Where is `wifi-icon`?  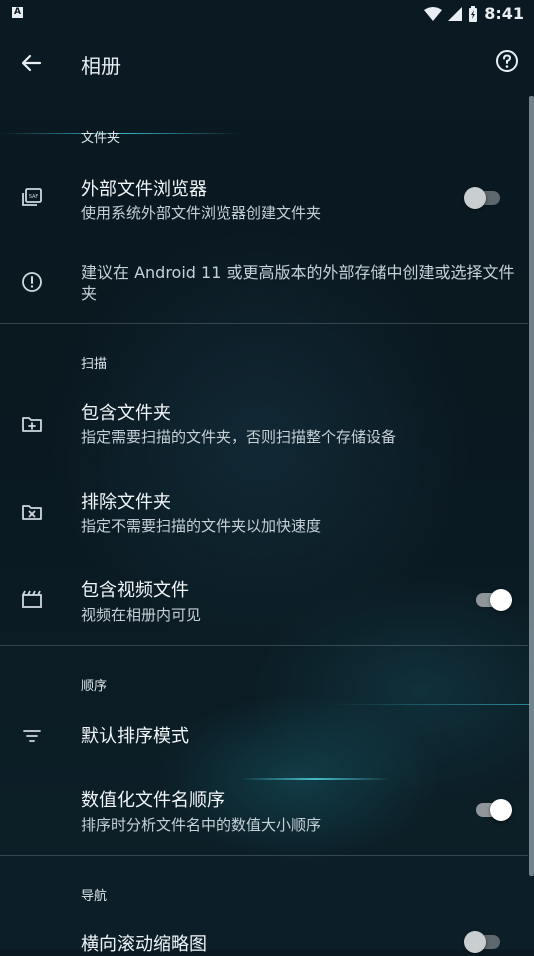
wifi-icon is located at coordinates (433, 13).